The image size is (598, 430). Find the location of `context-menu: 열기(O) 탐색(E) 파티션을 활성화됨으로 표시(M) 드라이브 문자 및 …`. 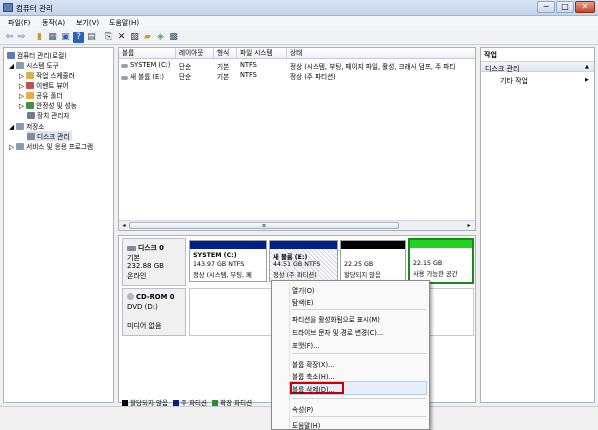

context-menu: 열기(O) 탐색(E) 파티션을 활성화됨으로 표시(M) 드라이브 문자 및 … is located at coordinates (350, 355).